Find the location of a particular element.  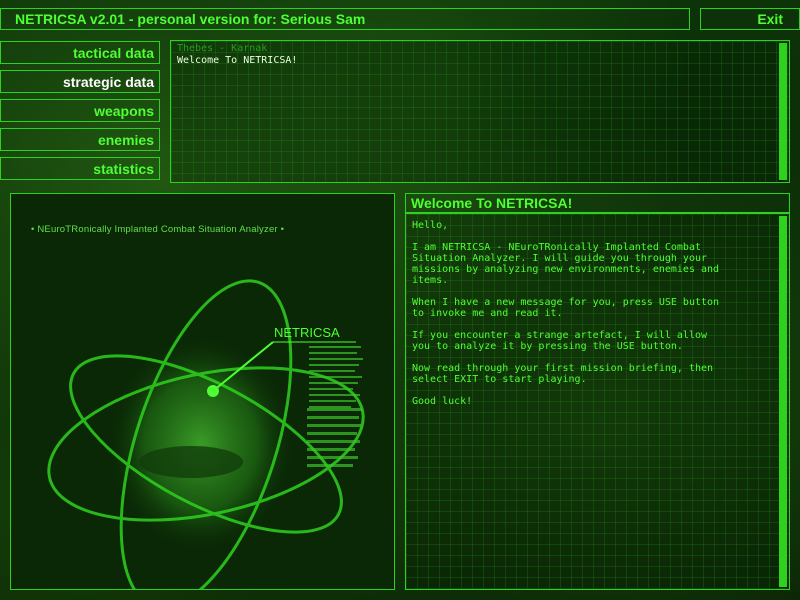

message-list-item: Welcome To NETRICSA! is located at coordinates (237, 60).